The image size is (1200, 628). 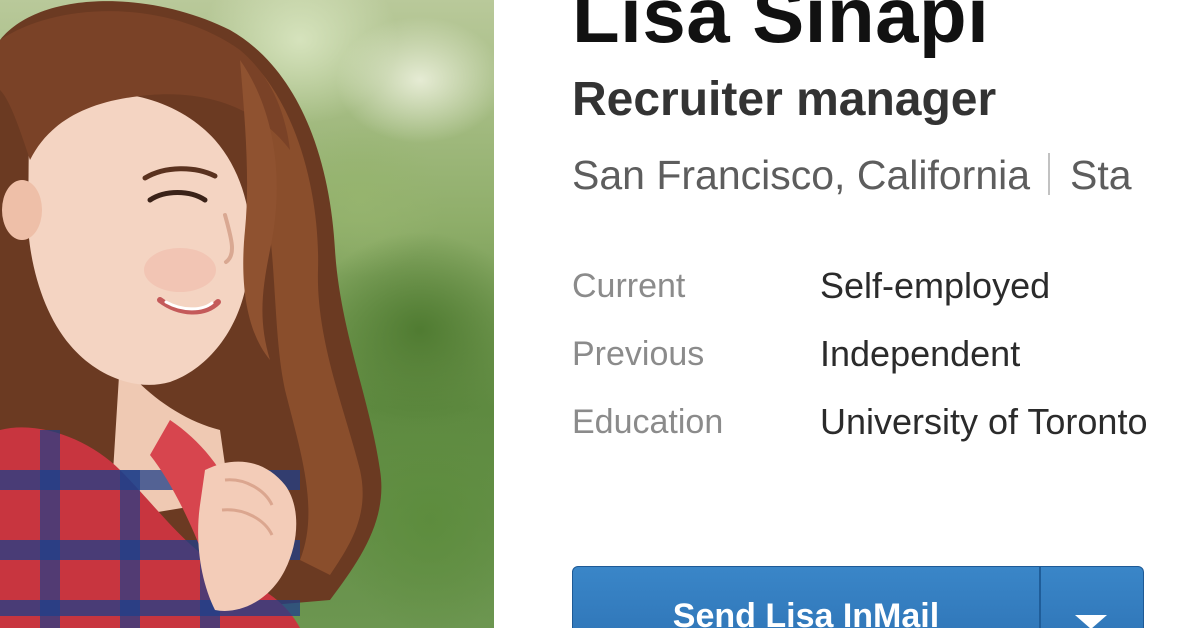 I want to click on caret-down-icon, so click(x=1091, y=621).